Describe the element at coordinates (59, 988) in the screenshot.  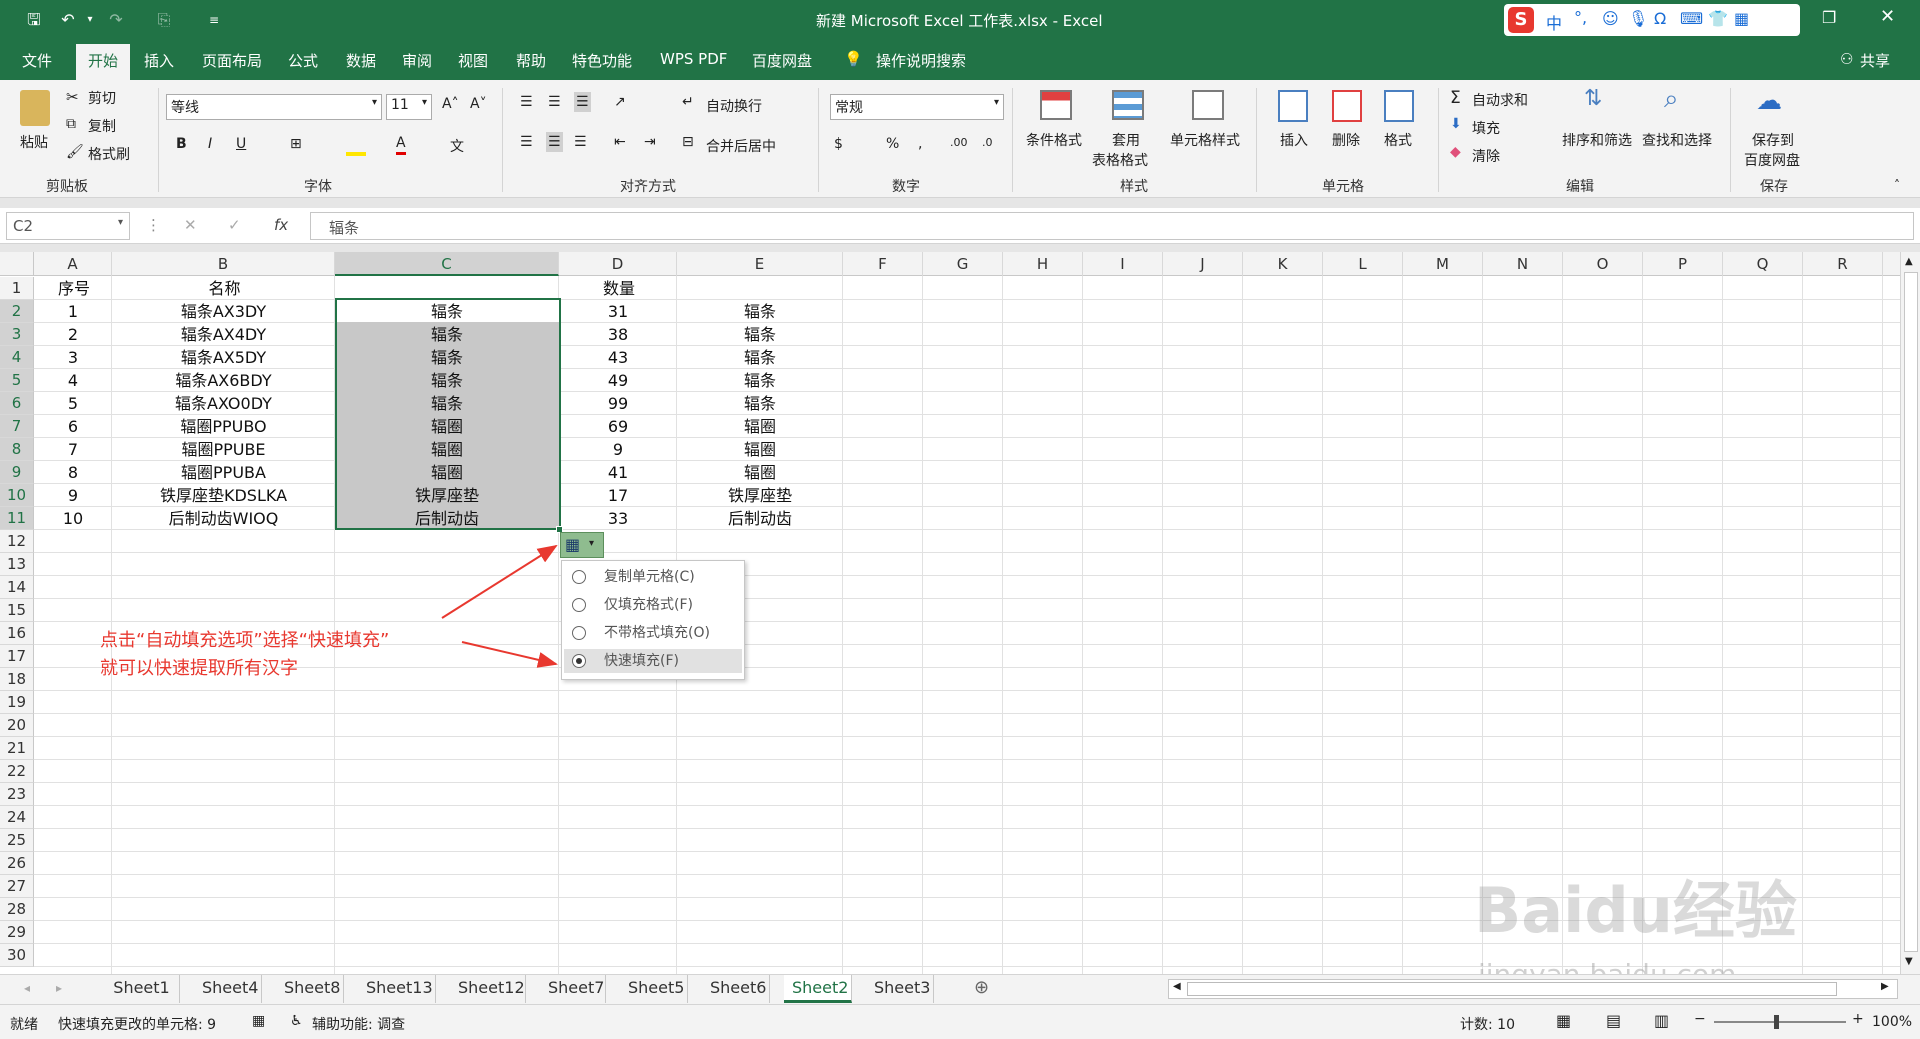
I see `next-sheet-icon: ▸` at that location.